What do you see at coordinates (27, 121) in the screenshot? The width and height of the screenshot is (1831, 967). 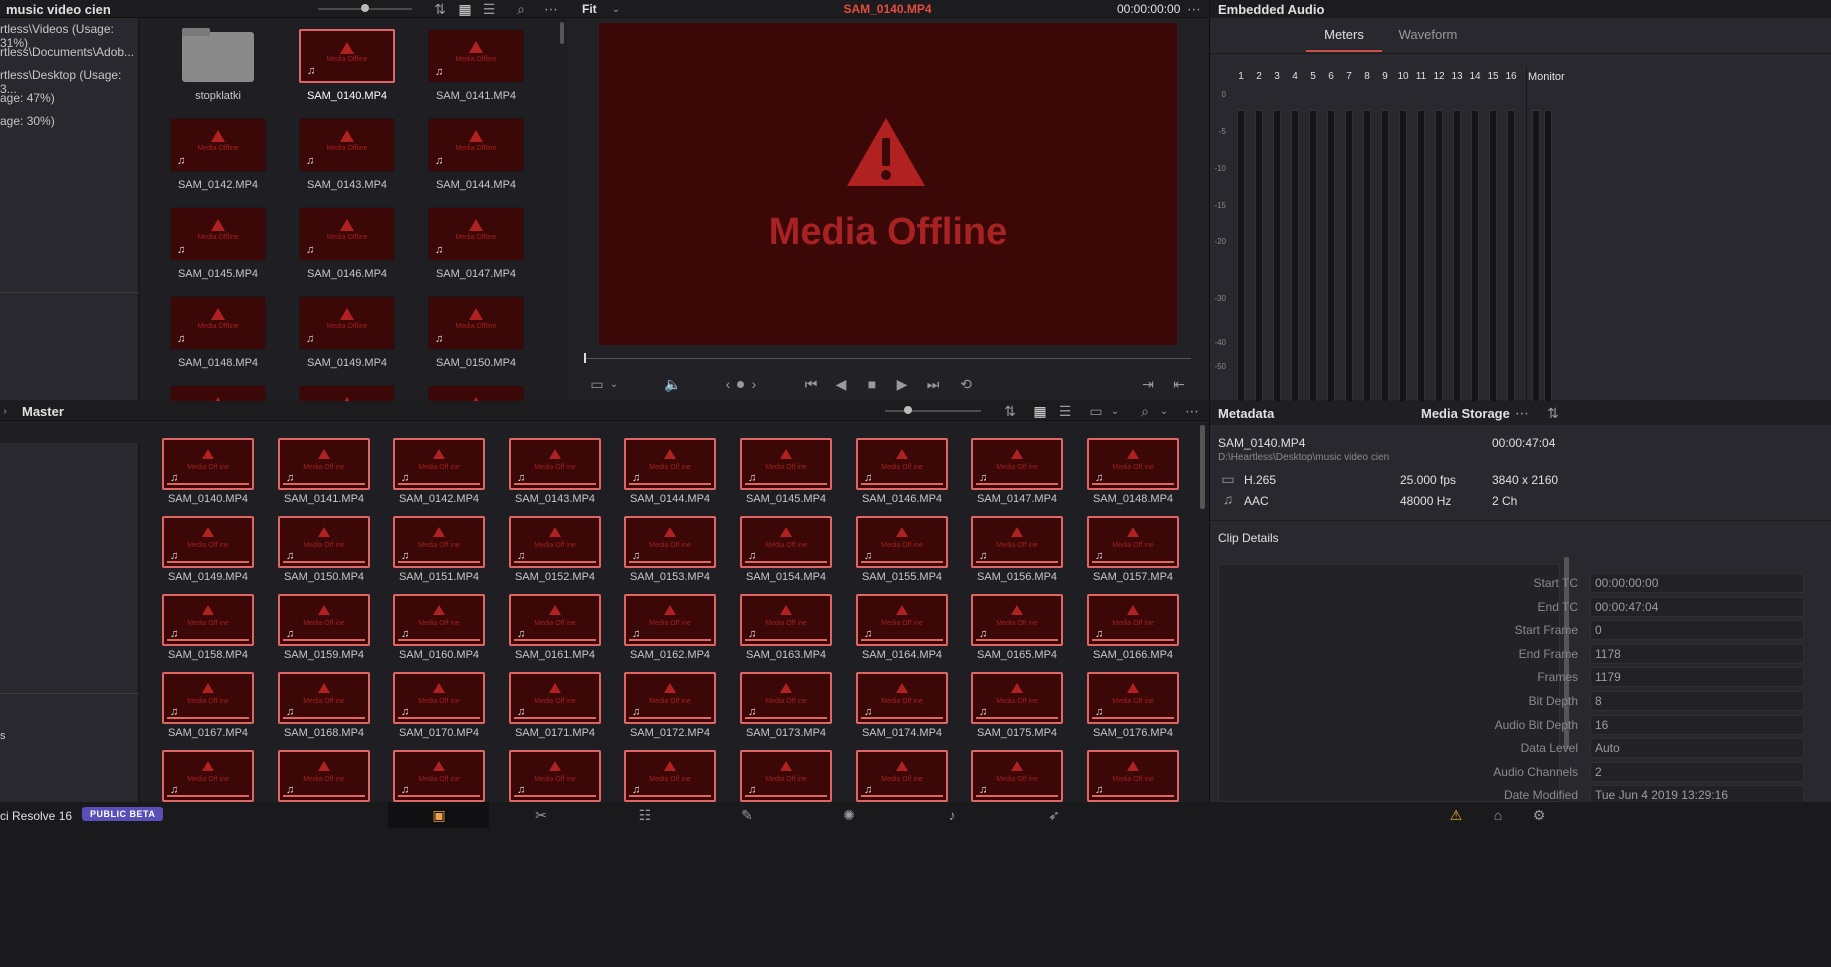 I see `storage-item: age: 30%)` at bounding box center [27, 121].